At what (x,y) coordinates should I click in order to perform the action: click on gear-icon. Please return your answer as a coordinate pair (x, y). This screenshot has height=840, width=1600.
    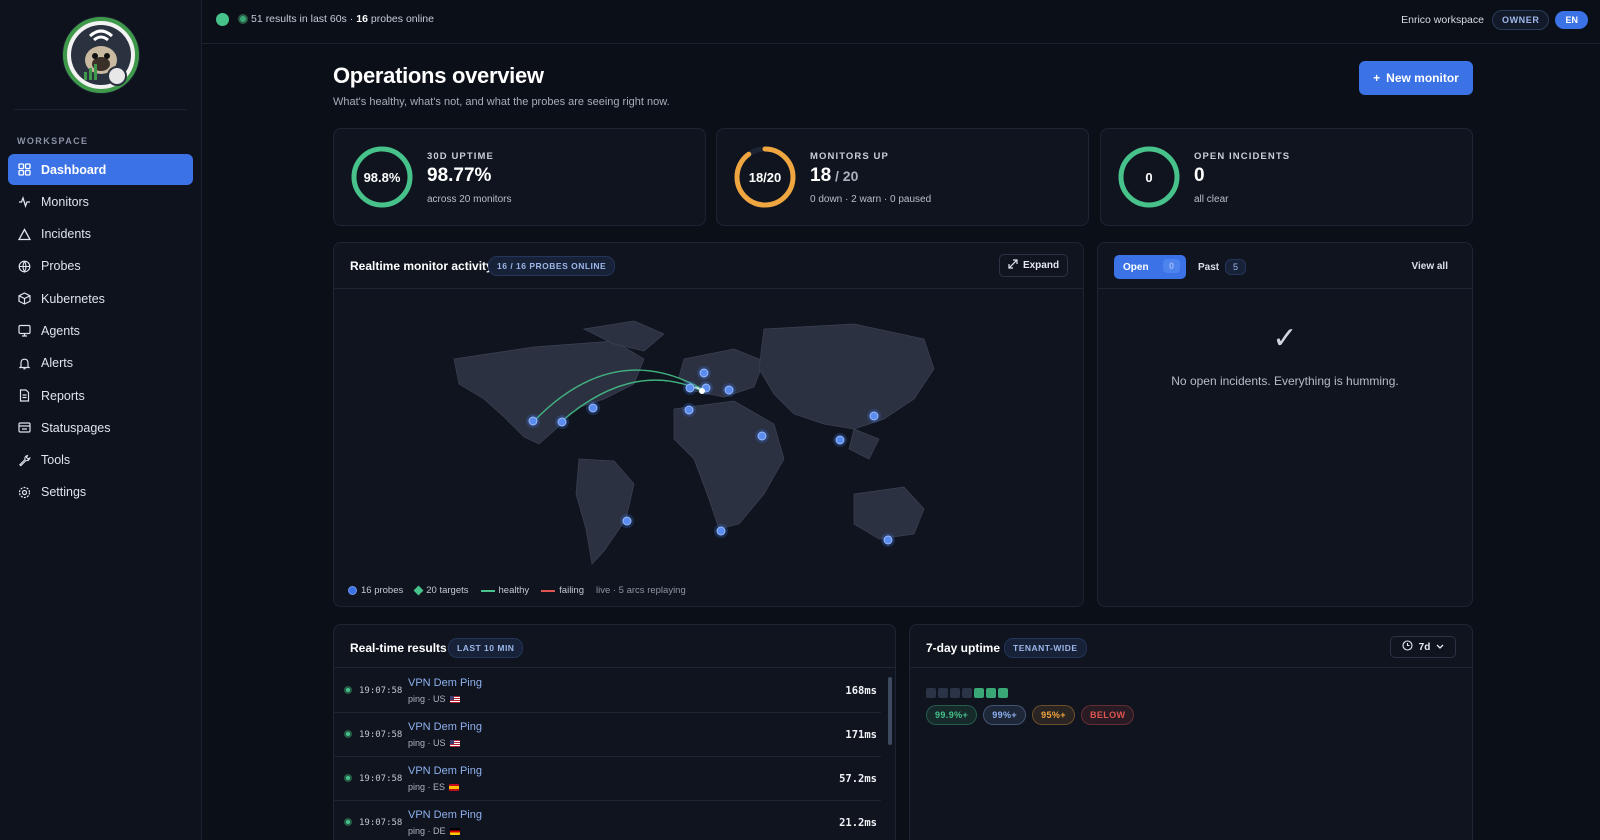
    Looking at the image, I should click on (24, 492).